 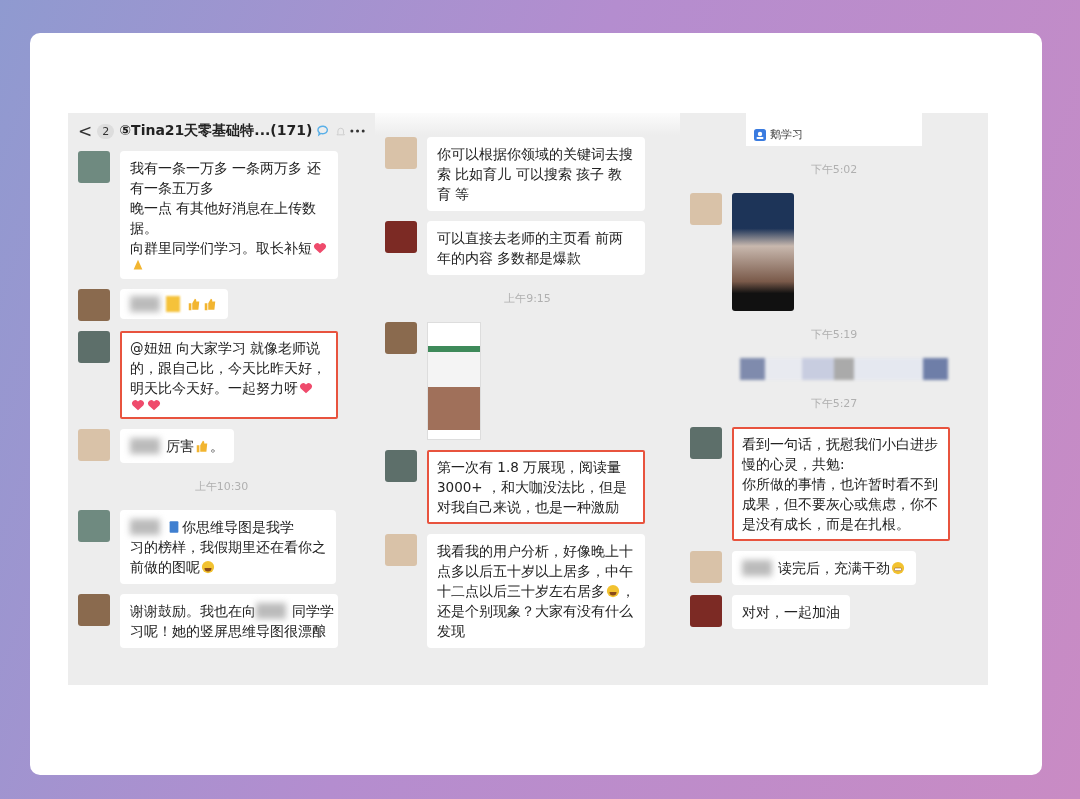 What do you see at coordinates (313, 611) in the screenshot?
I see `message-text: 同学学` at bounding box center [313, 611].